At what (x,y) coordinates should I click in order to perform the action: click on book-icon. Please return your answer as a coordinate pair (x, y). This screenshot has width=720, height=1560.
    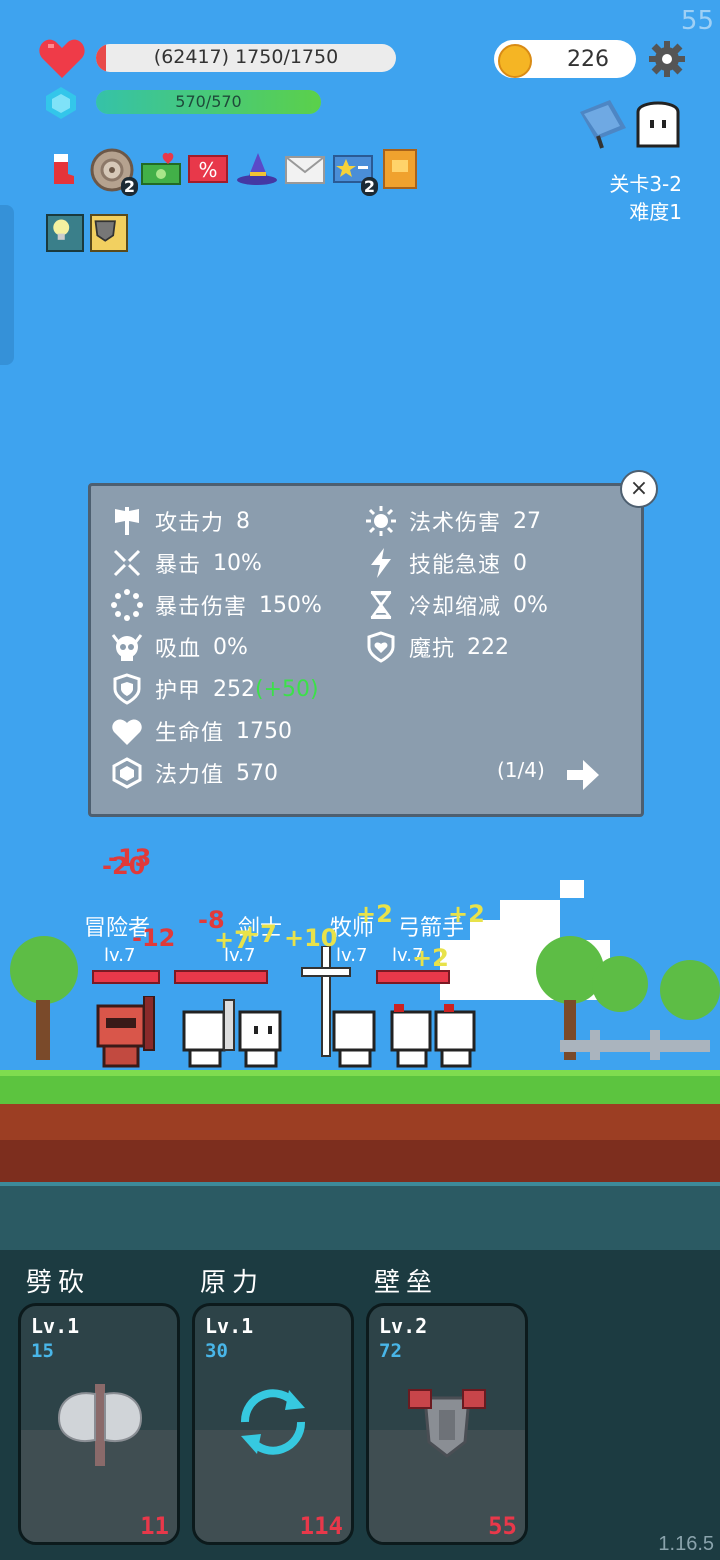
    Looking at the image, I should click on (400, 169).